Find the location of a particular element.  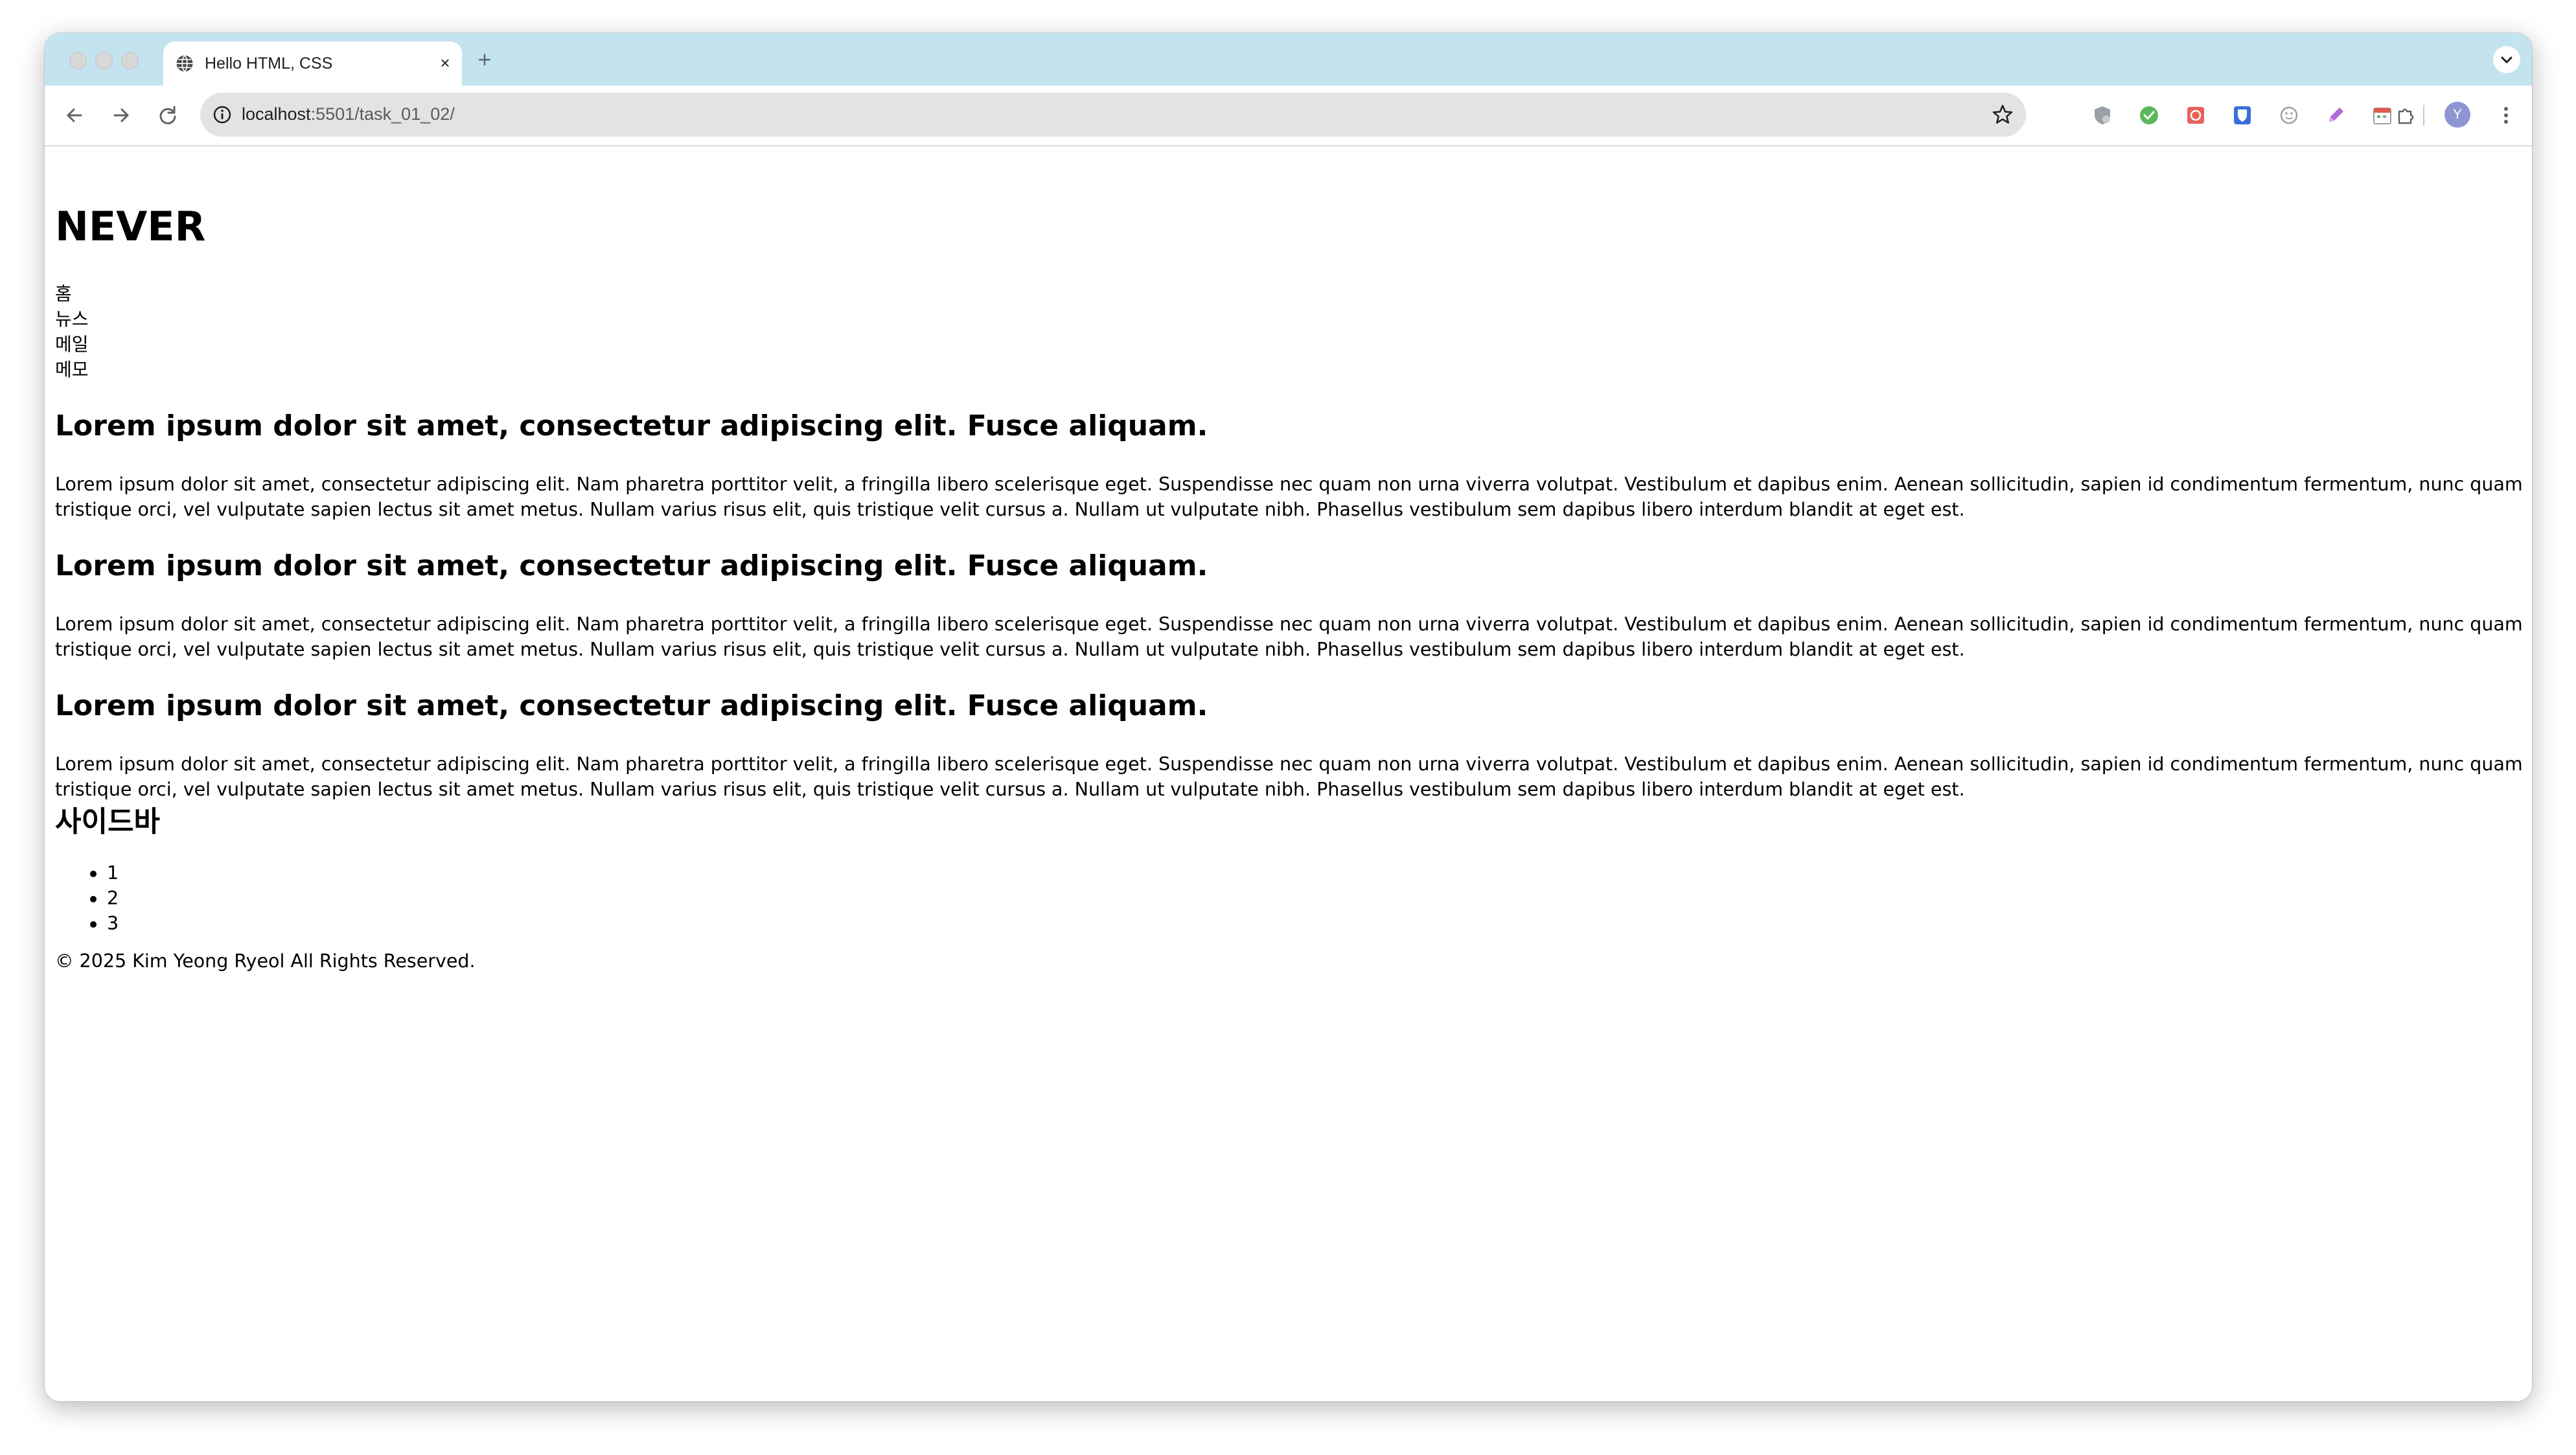

site-info-icon is located at coordinates (222, 114).